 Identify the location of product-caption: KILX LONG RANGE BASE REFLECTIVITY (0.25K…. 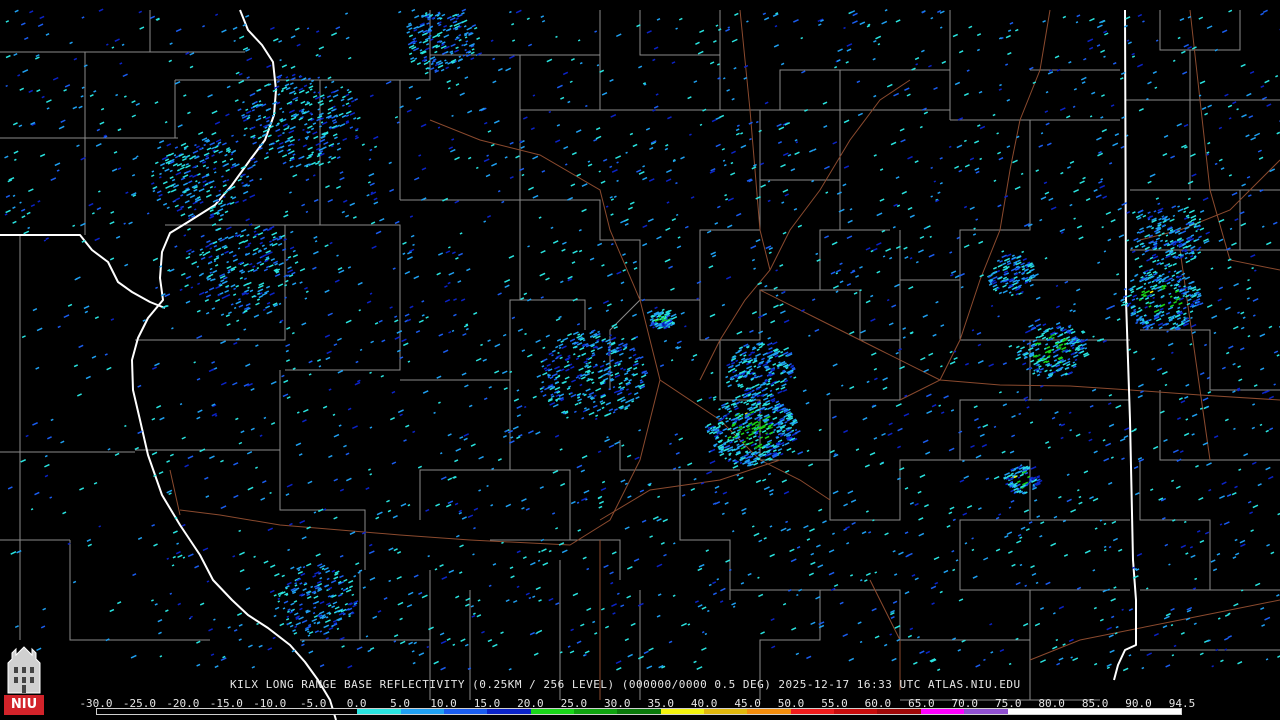
(625, 684).